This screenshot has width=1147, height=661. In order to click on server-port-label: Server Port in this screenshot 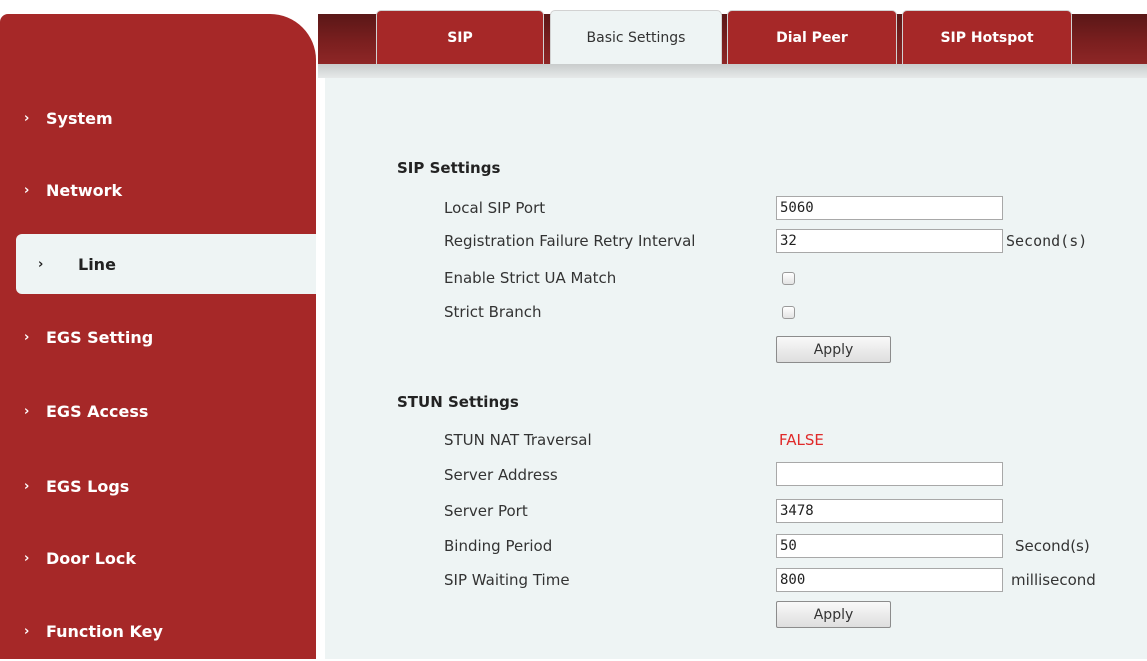, I will do `click(486, 511)`.